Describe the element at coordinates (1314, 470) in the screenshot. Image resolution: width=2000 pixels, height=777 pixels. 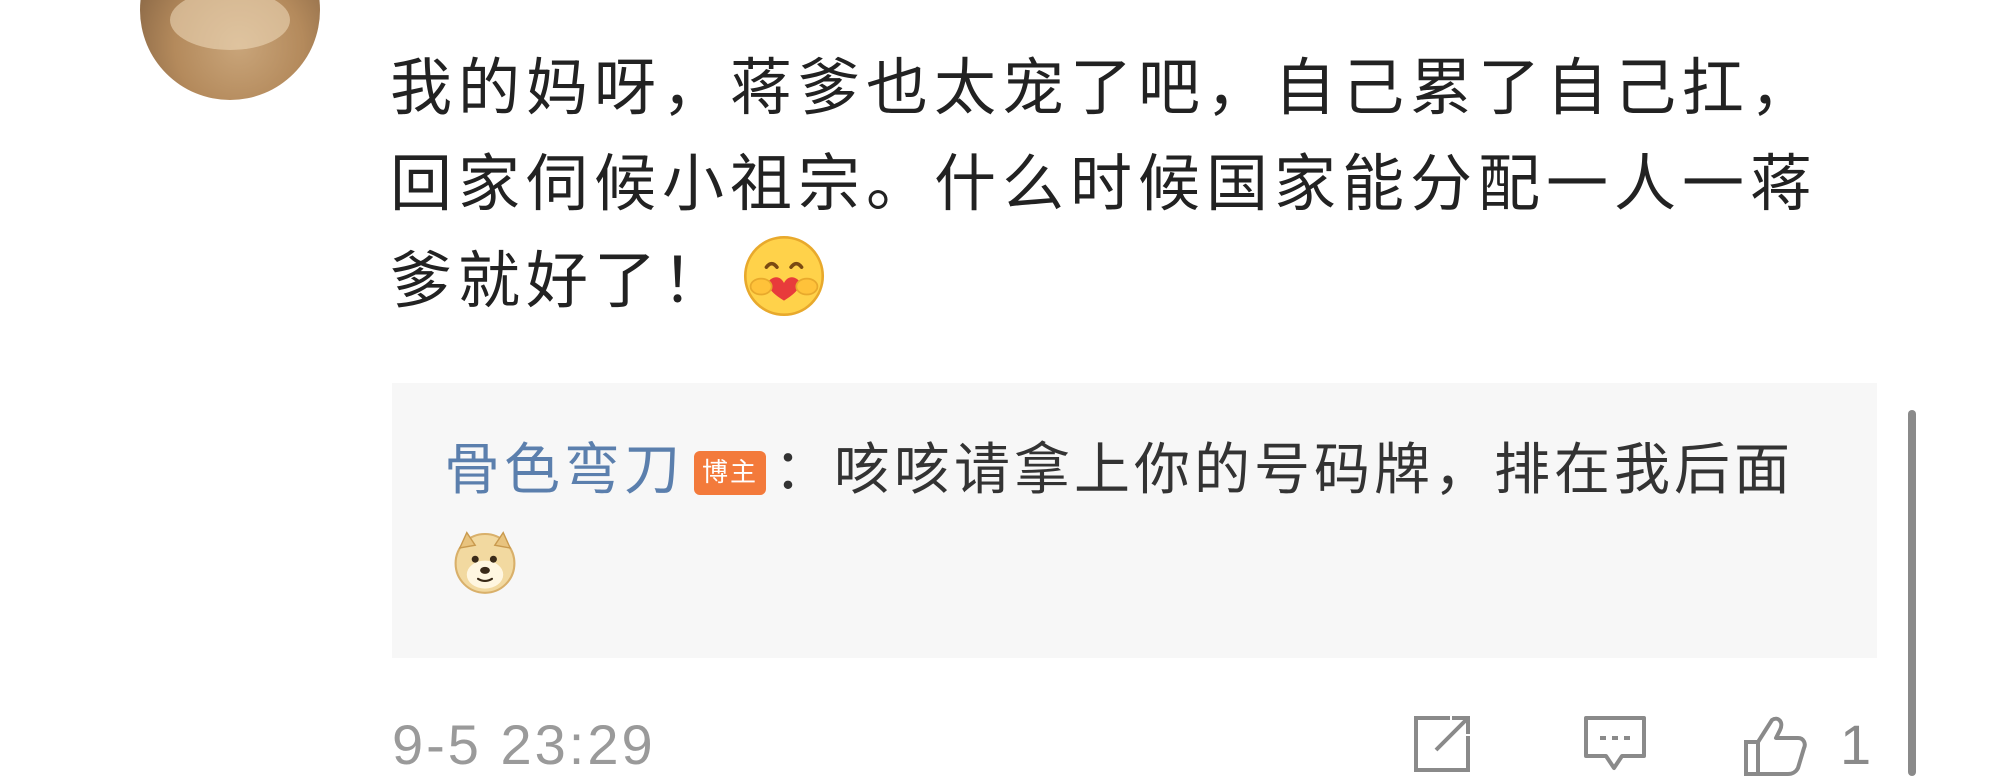
I see `reply-text: 咳咳请拿上你的号码牌，排在我后面` at that location.